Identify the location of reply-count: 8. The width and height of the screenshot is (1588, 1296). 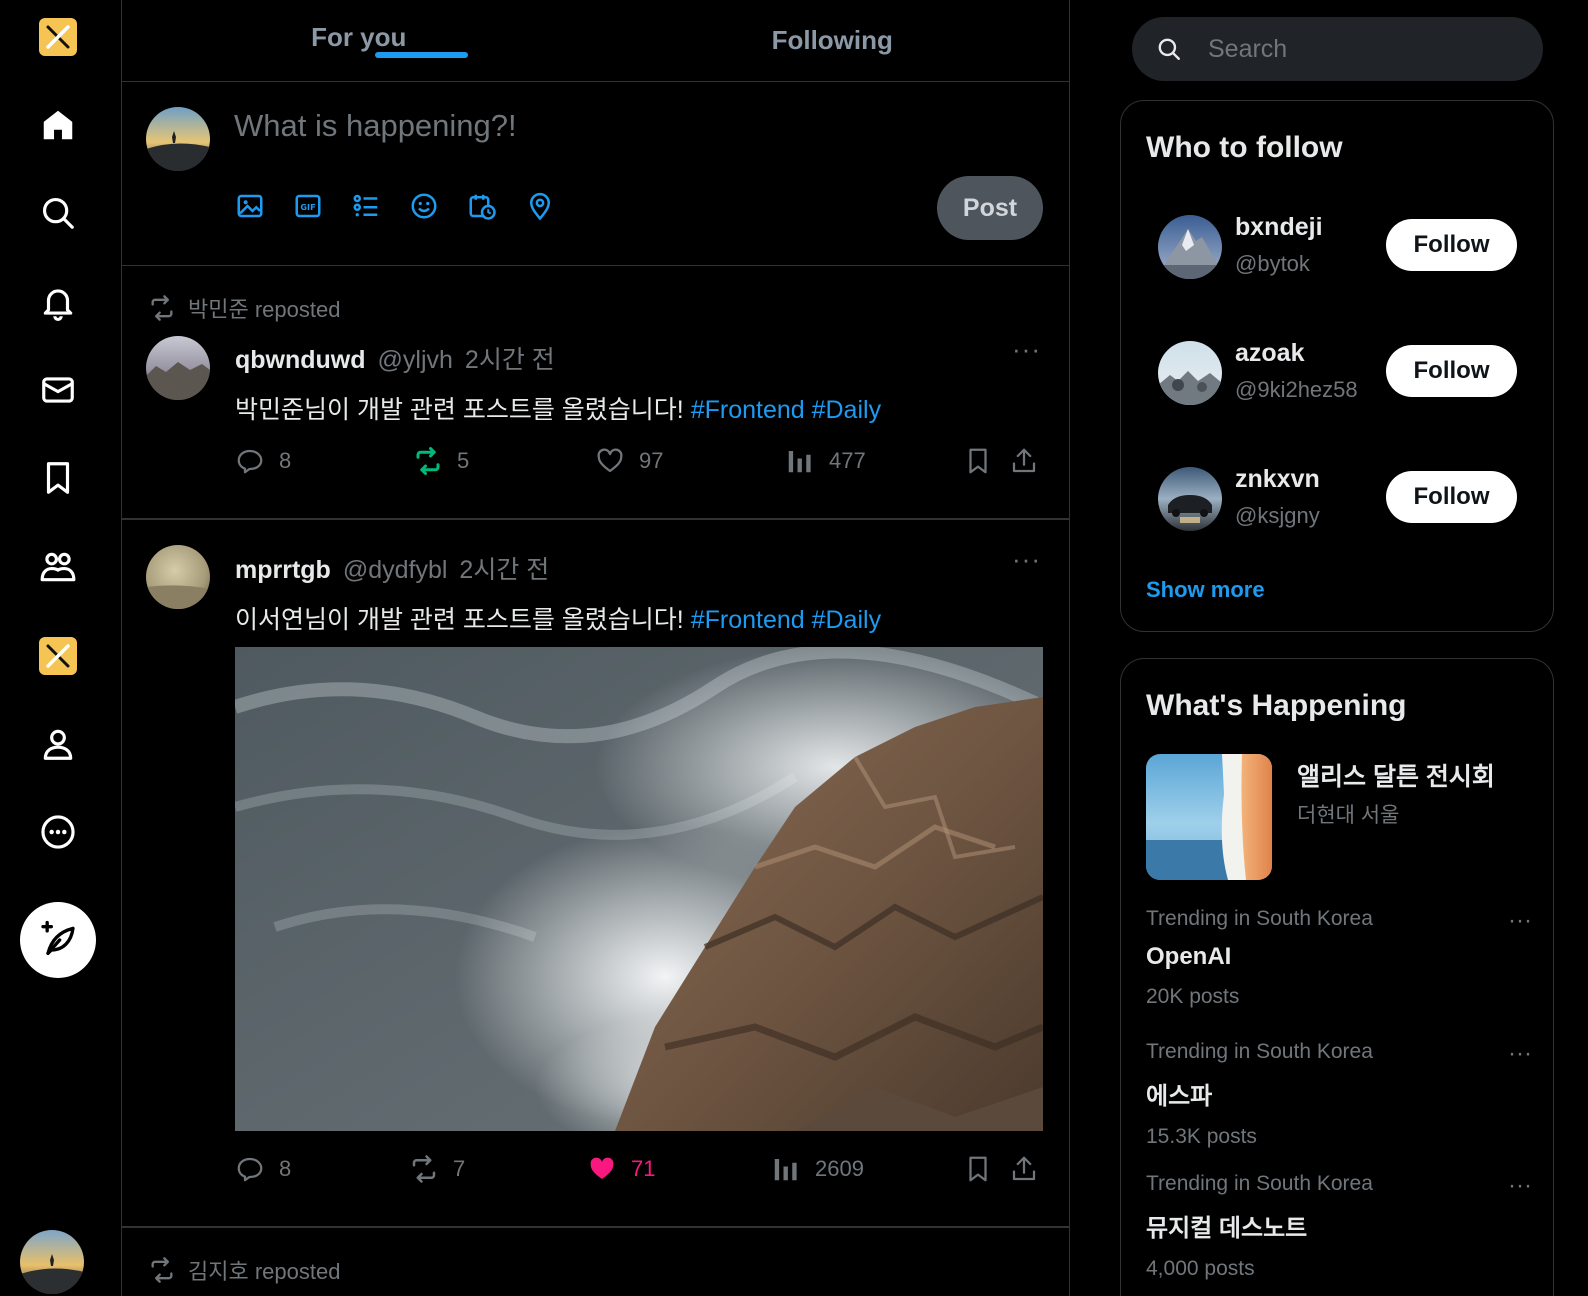
(285, 1168).